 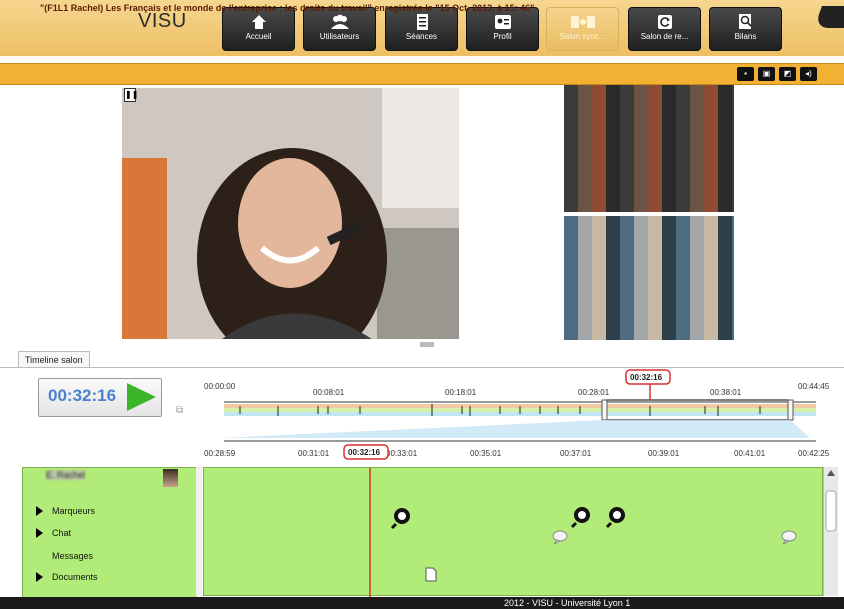 What do you see at coordinates (422, 603) in the screenshot?
I see `footer` at bounding box center [422, 603].